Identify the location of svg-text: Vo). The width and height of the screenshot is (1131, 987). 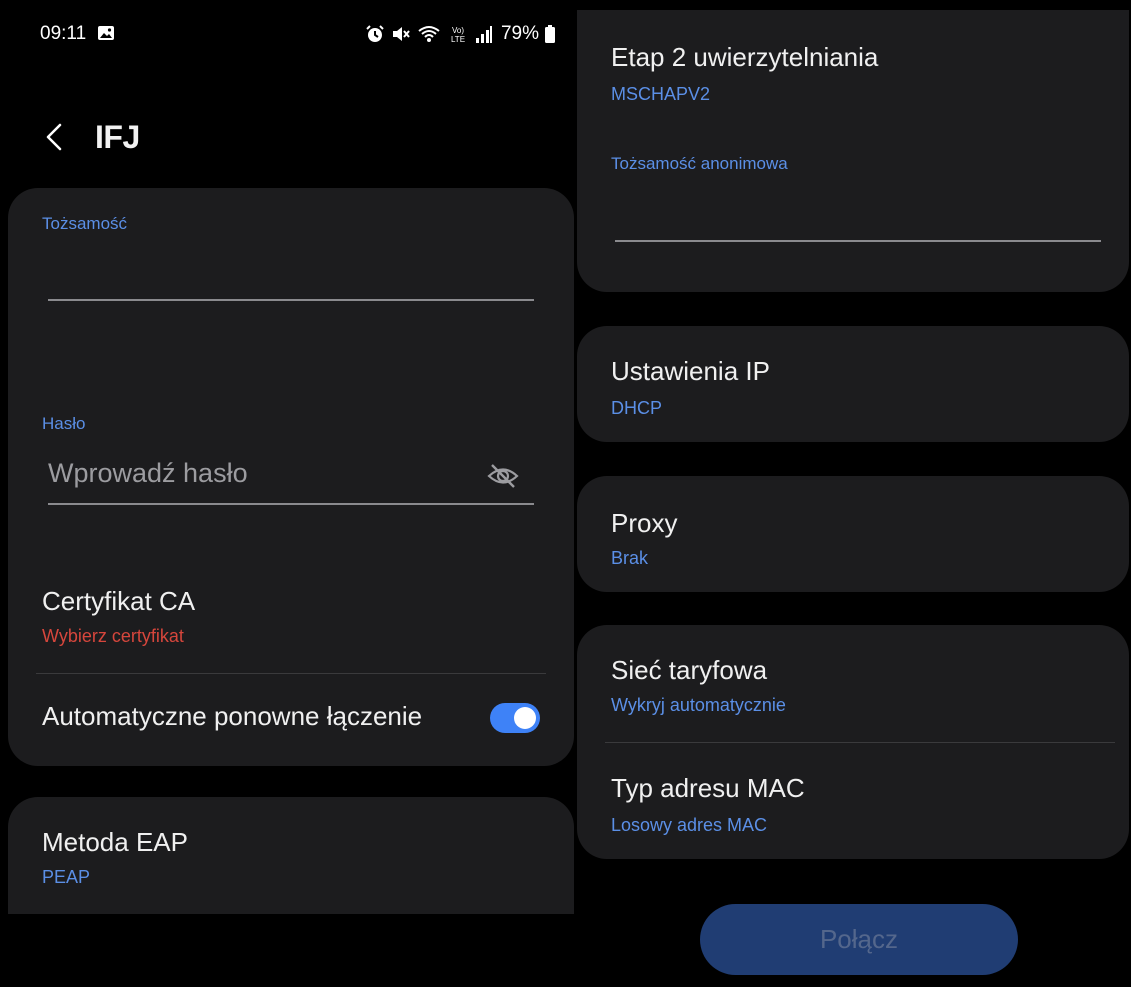
(458, 30).